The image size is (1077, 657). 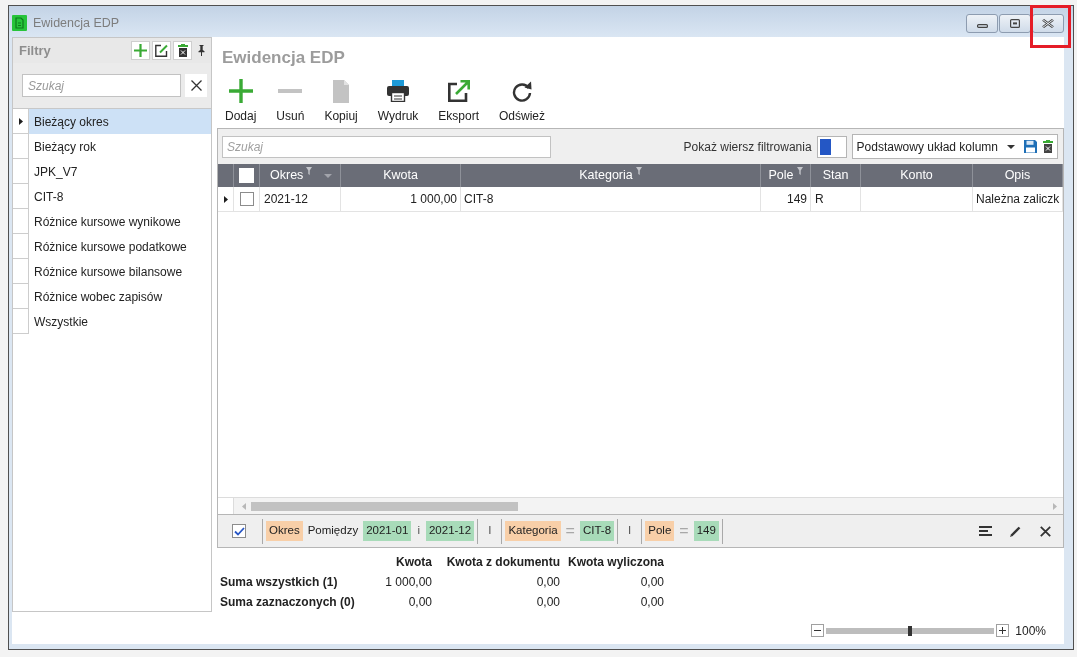 I want to click on filter-field-tag: Kategoria, so click(x=533, y=531).